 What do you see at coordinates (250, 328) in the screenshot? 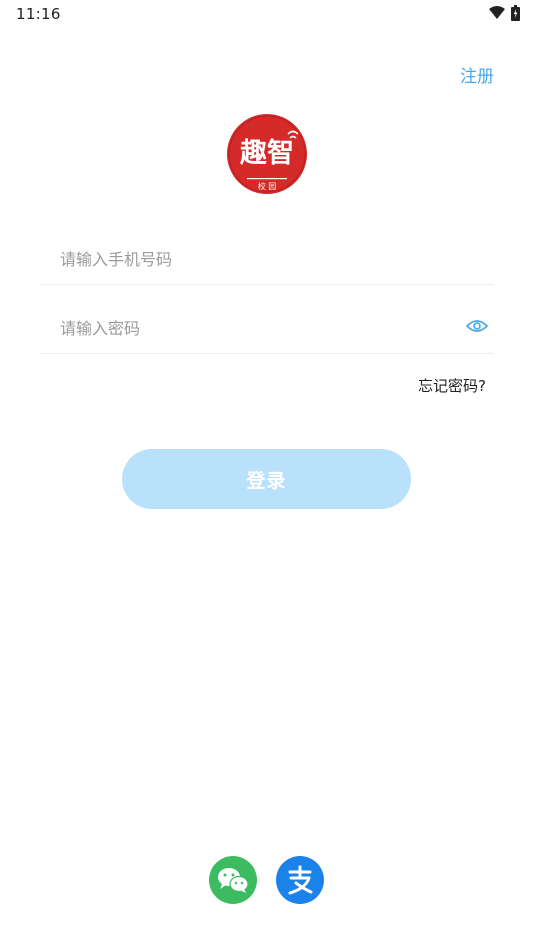
I see `password-input` at bounding box center [250, 328].